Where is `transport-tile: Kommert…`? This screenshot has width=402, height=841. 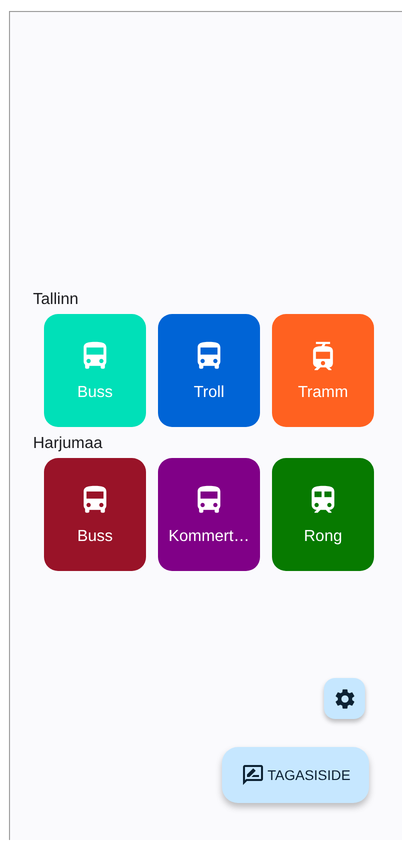 transport-tile: Kommert… is located at coordinates (209, 514).